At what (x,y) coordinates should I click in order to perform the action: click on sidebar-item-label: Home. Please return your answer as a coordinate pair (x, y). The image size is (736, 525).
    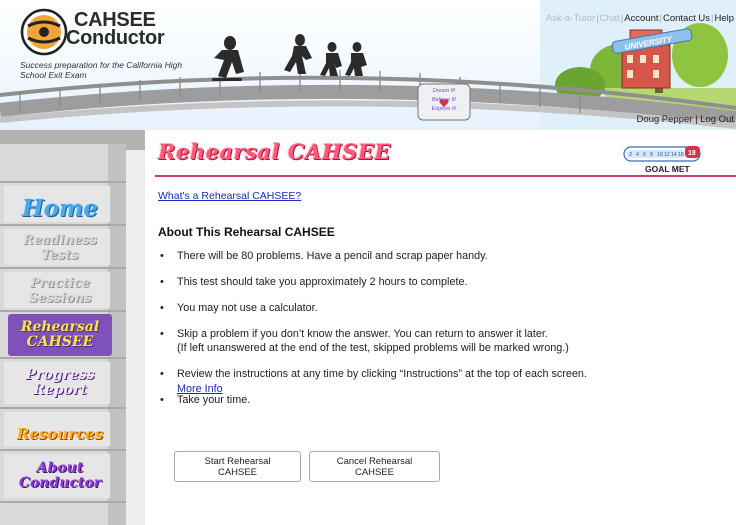
    Looking at the image, I should click on (60, 208).